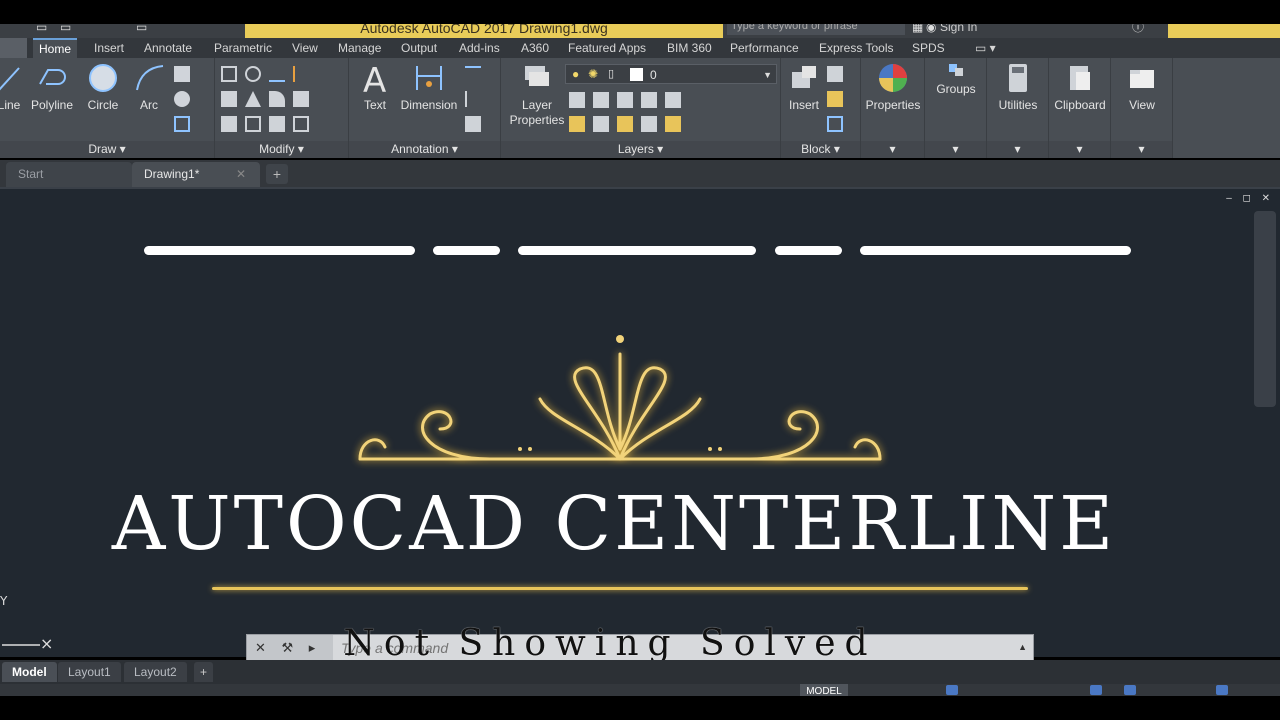  What do you see at coordinates (1138, 28) in the screenshot?
I see `help-icon: ⓘ` at bounding box center [1138, 28].